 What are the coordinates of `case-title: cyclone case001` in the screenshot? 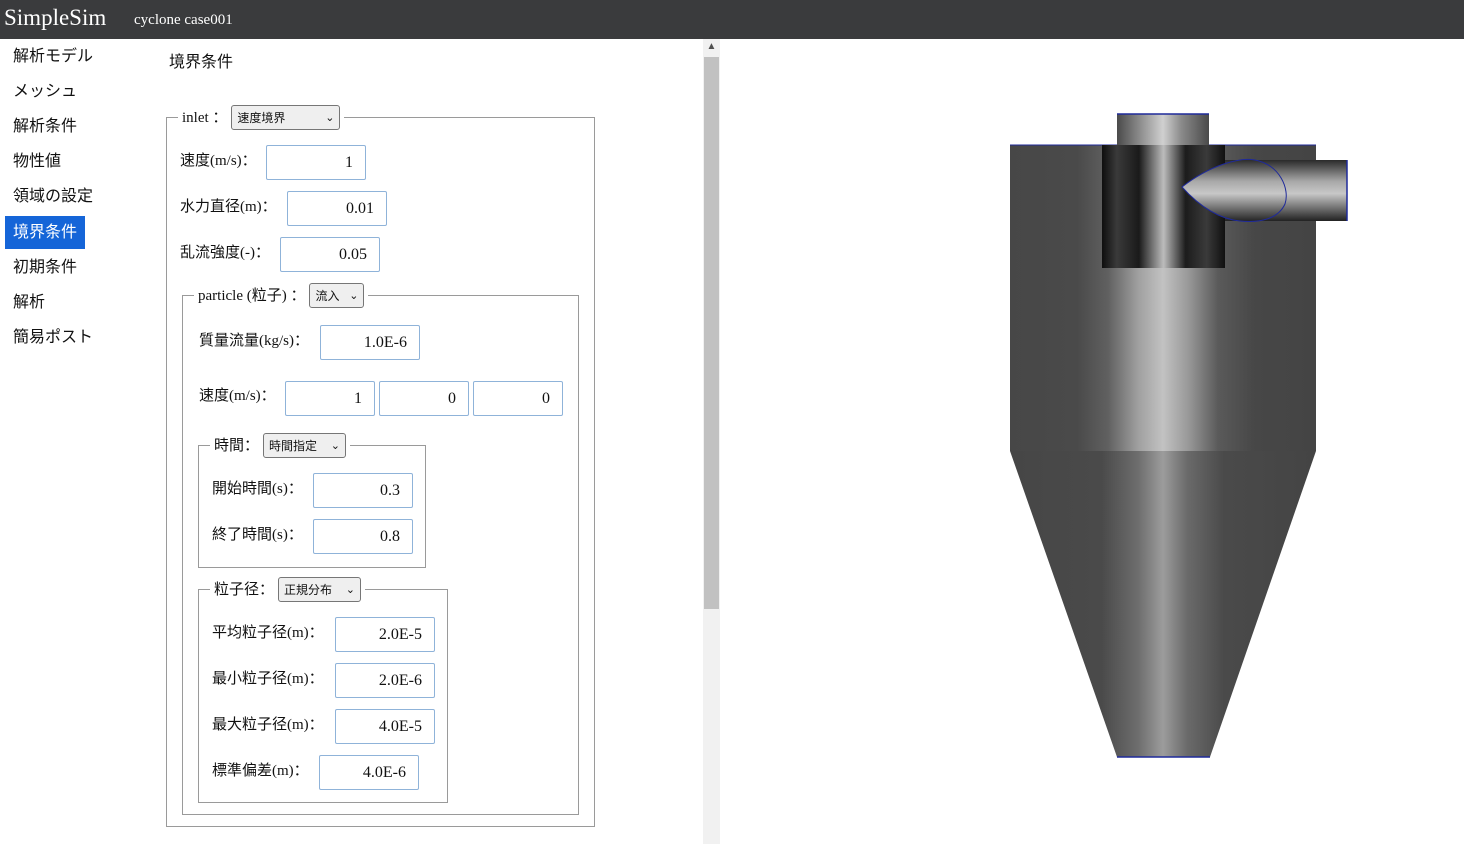 It's located at (183, 20).